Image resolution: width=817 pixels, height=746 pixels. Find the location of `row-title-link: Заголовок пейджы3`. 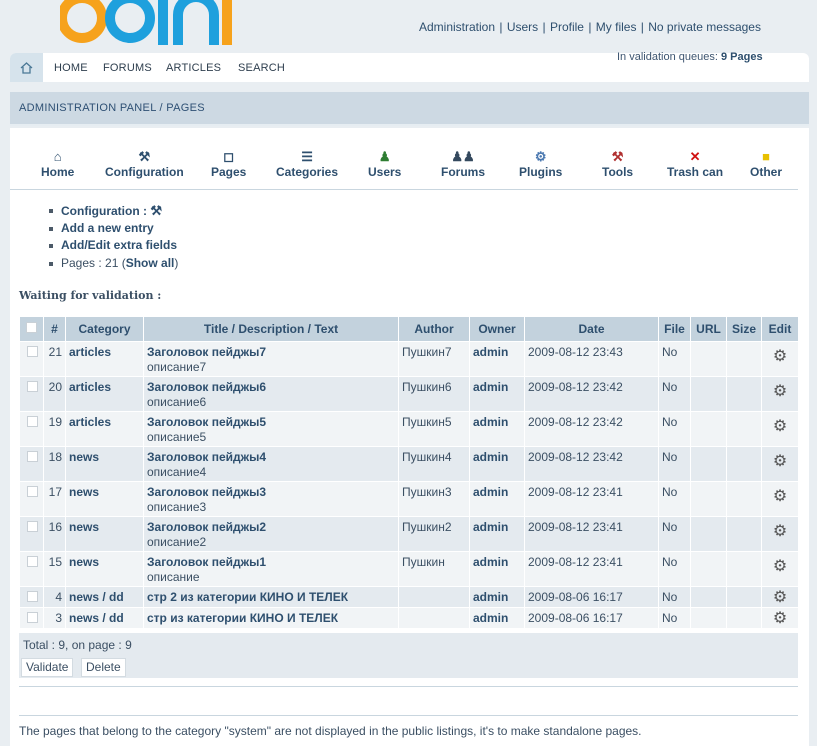

row-title-link: Заголовок пейджы3 is located at coordinates (206, 492).